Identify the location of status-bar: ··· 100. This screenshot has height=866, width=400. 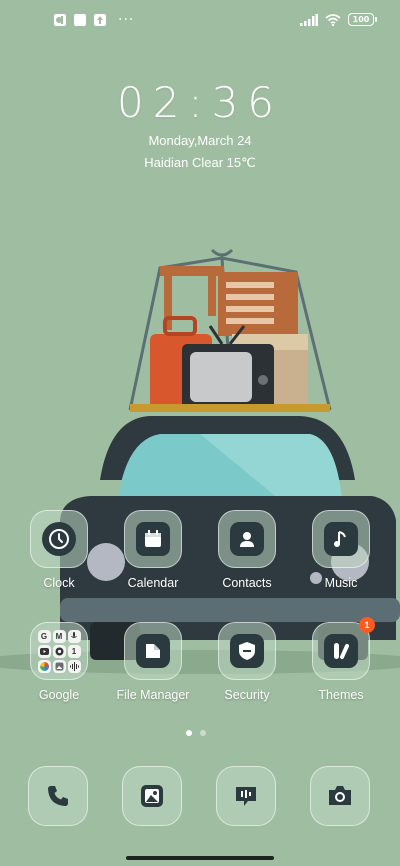
(200, 21).